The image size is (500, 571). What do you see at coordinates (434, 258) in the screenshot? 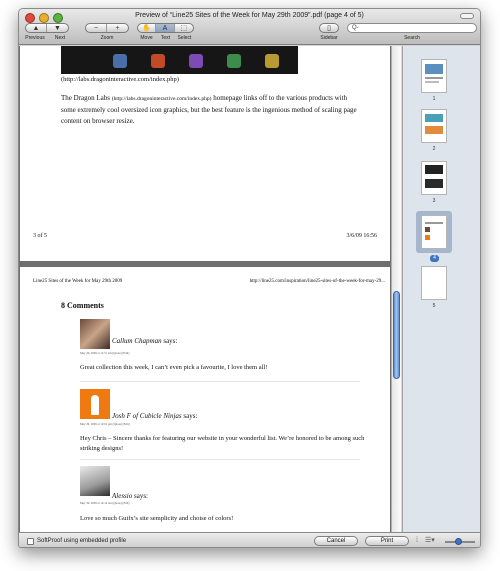
I see `page-number-badge: 4` at bounding box center [434, 258].